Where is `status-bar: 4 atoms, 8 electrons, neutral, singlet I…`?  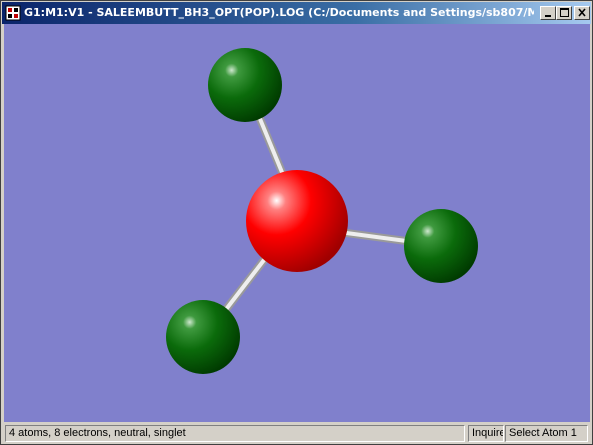
status-bar: 4 atoms, 8 electrons, neutral, singlet I… is located at coordinates (296, 434).